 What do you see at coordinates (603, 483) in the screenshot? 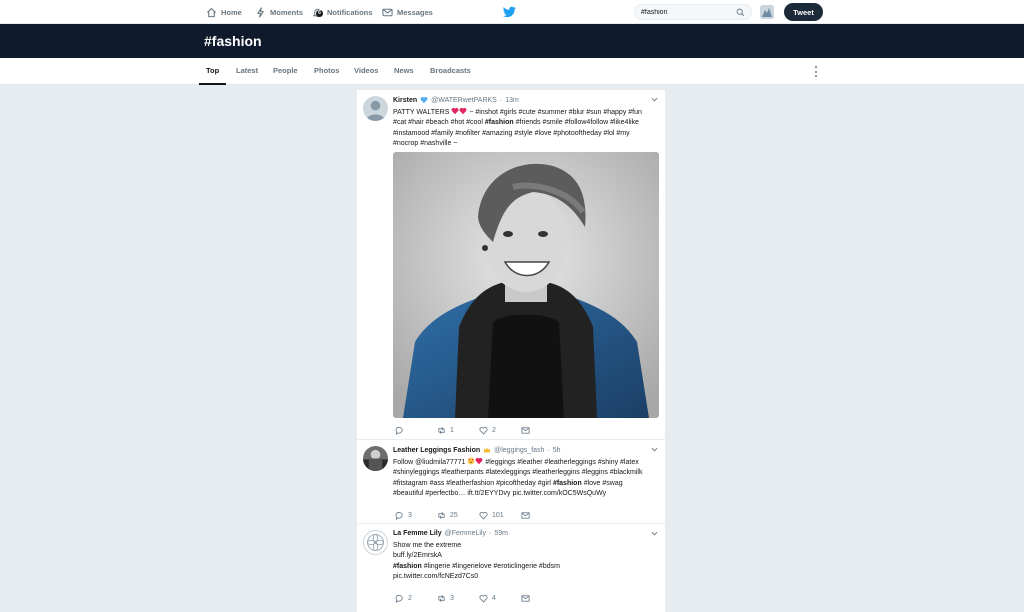
I see `tweet-hashtags: #love #swag` at bounding box center [603, 483].